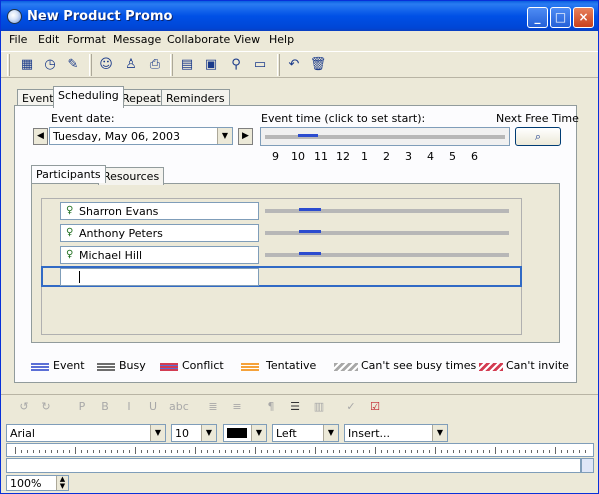  What do you see at coordinates (491, 367) in the screenshot?
I see `legend-cant-invite-swatch` at bounding box center [491, 367].